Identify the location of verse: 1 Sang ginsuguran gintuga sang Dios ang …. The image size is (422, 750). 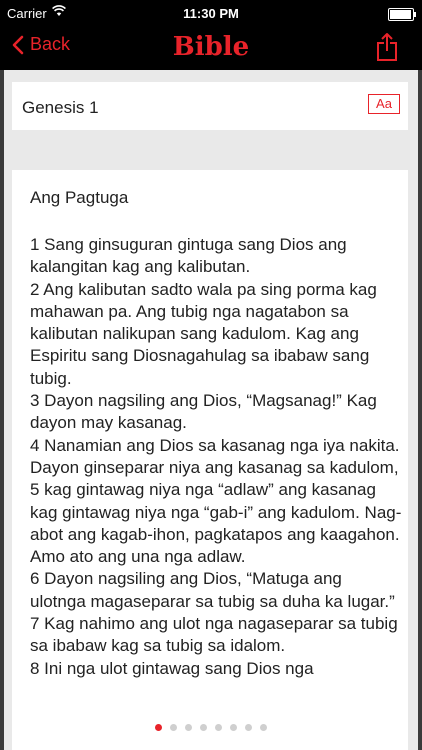
(188, 256).